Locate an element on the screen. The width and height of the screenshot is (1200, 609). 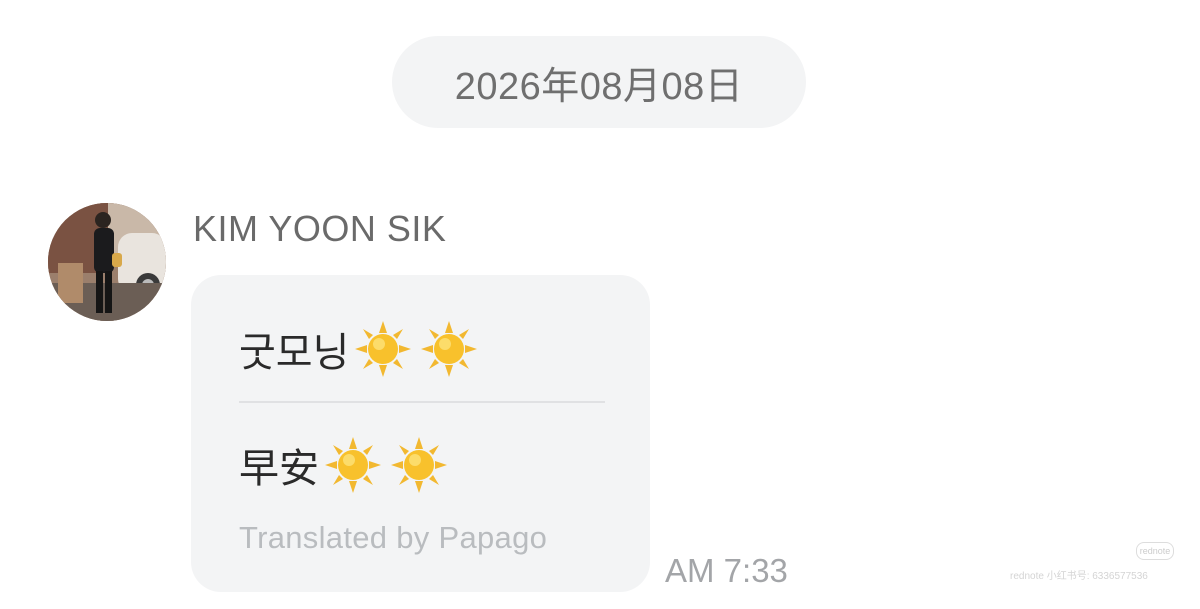
message-timestamp: AM 7:33 is located at coordinates (726, 570).